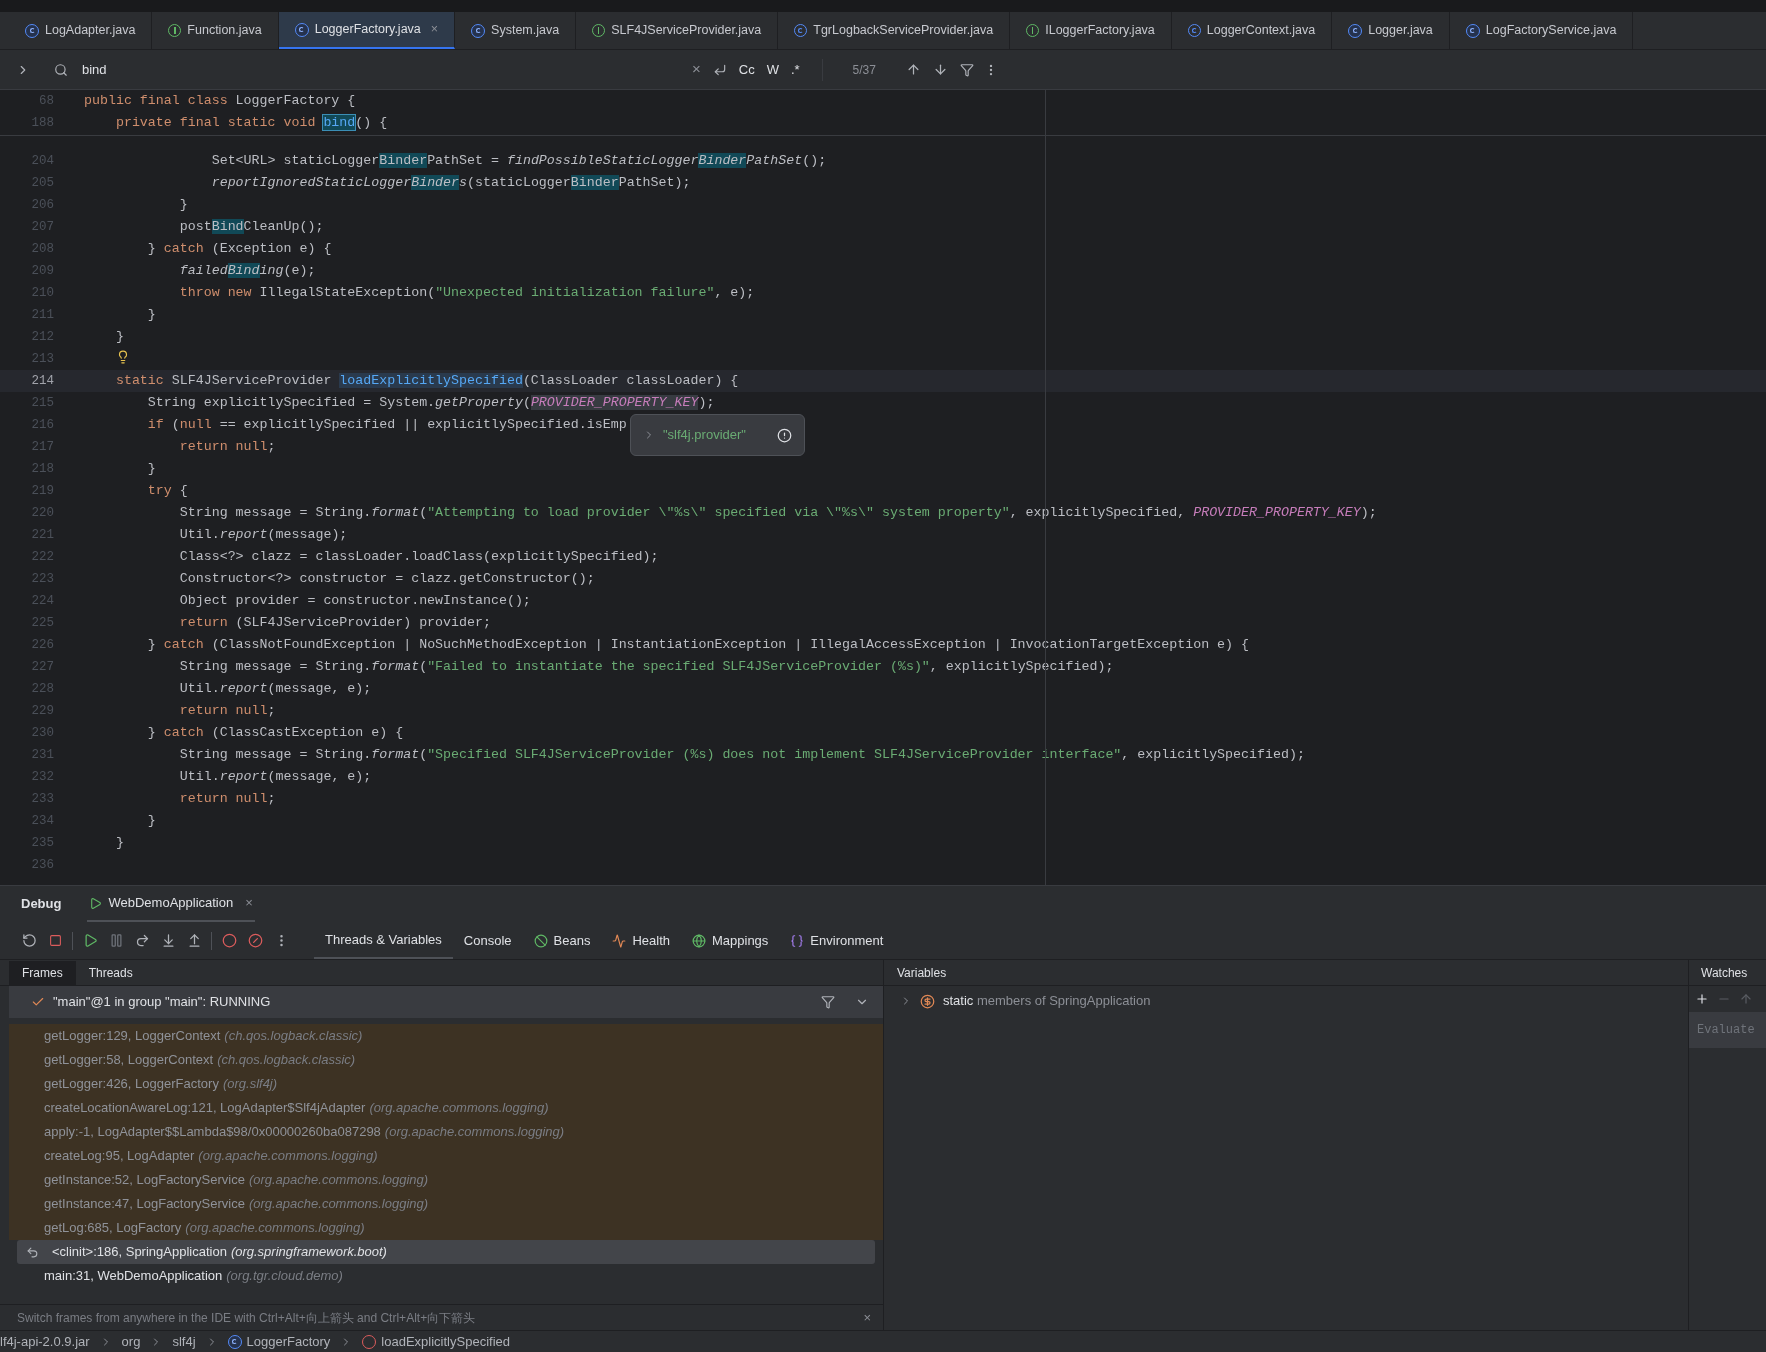  I want to click on breakpoints-icon, so click(229, 940).